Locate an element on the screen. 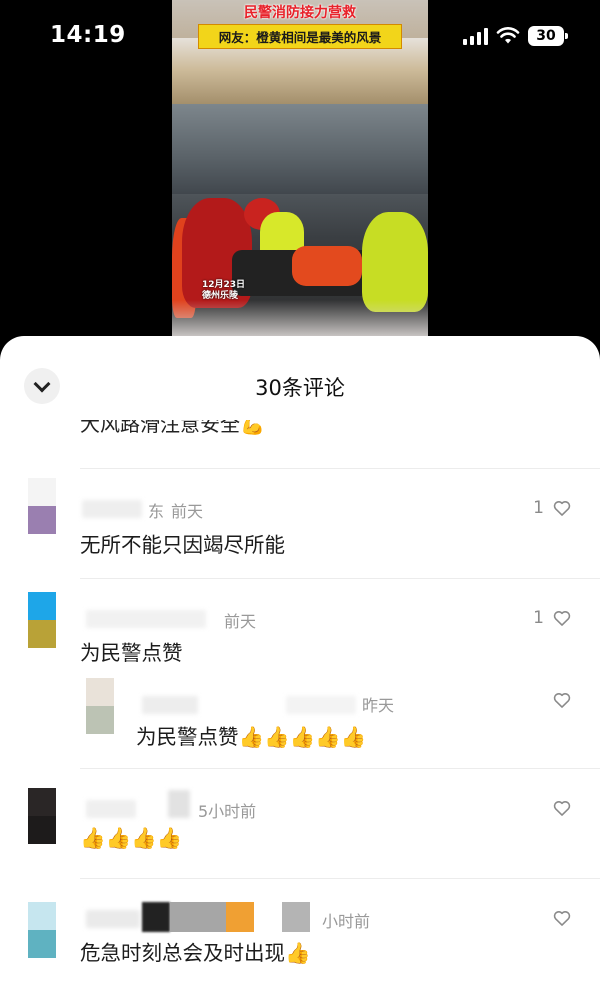 The image size is (600, 984). video-boat is located at coordinates (327, 266).